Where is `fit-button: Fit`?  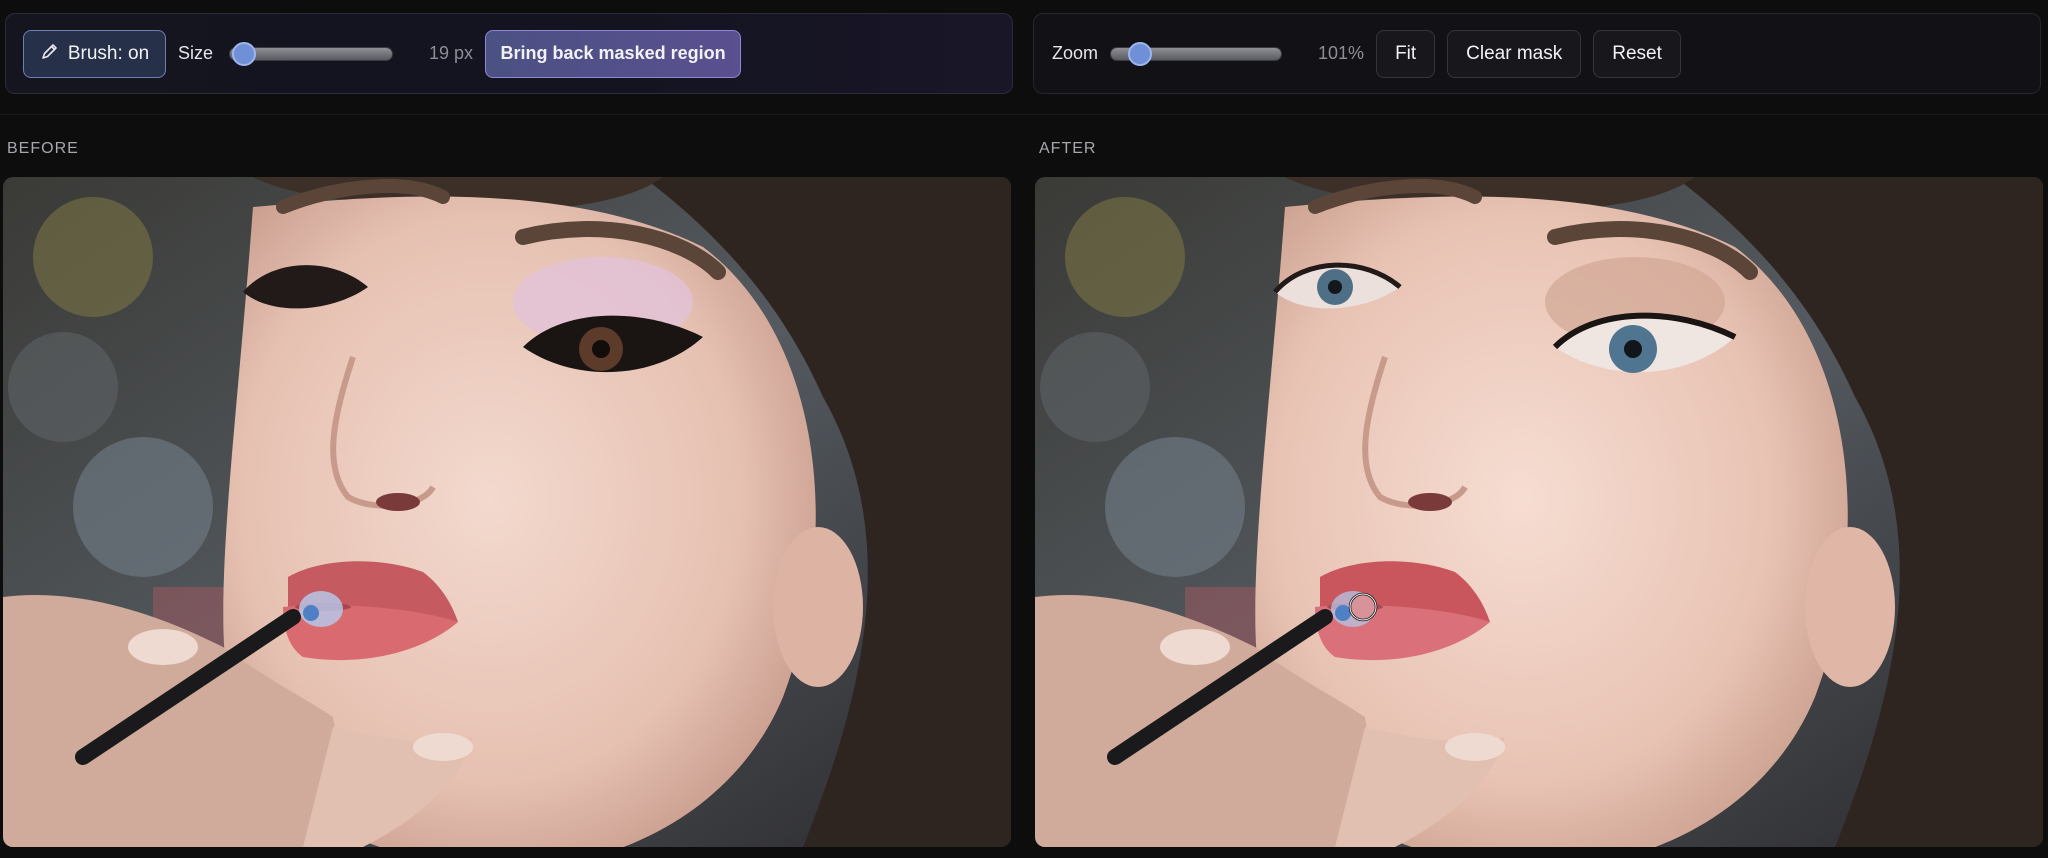
fit-button: Fit is located at coordinates (1406, 53).